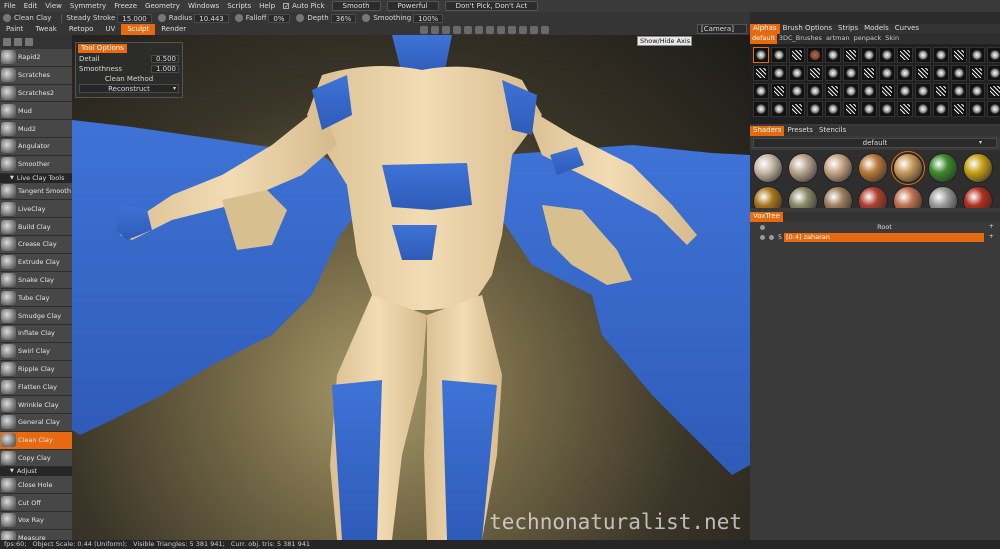  Describe the element at coordinates (490, 29) in the screenshot. I see `screenshot-icon` at that location.